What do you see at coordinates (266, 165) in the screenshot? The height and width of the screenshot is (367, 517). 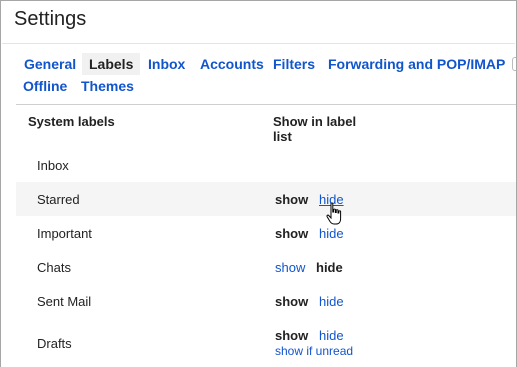 I see `table-row: Inbox` at bounding box center [266, 165].